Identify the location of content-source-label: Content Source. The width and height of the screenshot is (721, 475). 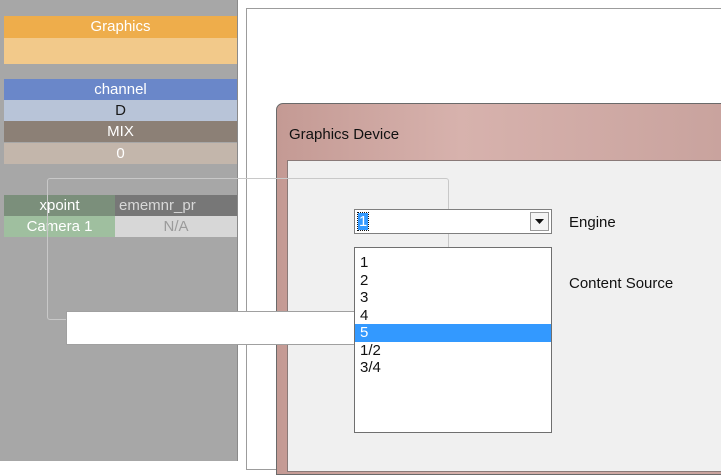
(621, 283).